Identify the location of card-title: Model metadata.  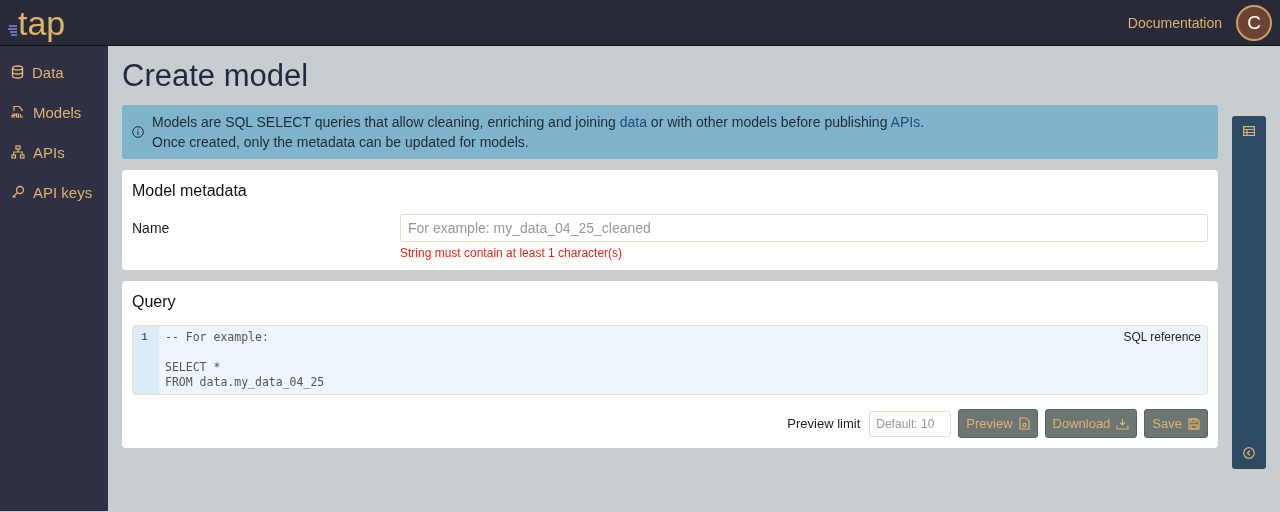
(190, 191).